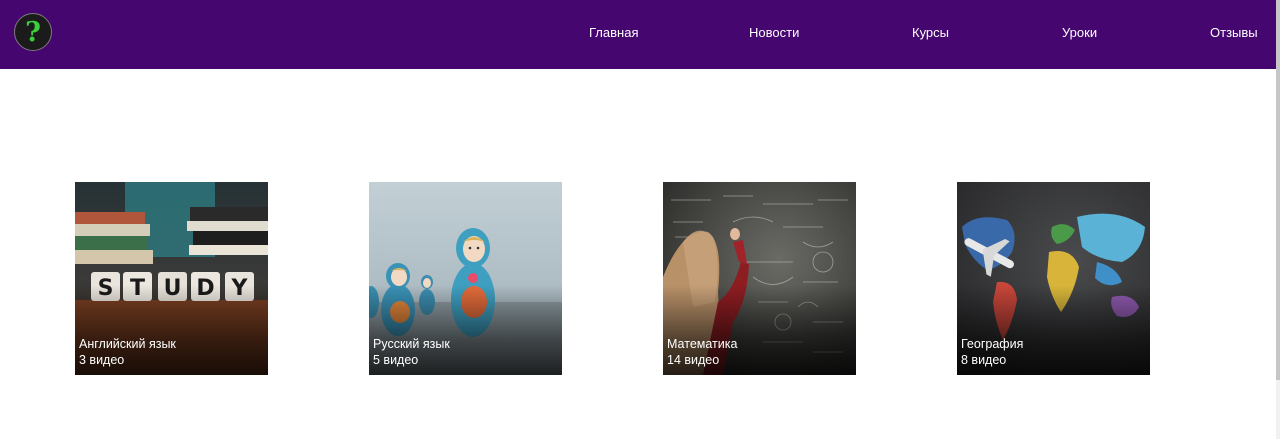 This screenshot has height=439, width=1280. What do you see at coordinates (102, 360) in the screenshot?
I see `course-video-count: 3 видео` at bounding box center [102, 360].